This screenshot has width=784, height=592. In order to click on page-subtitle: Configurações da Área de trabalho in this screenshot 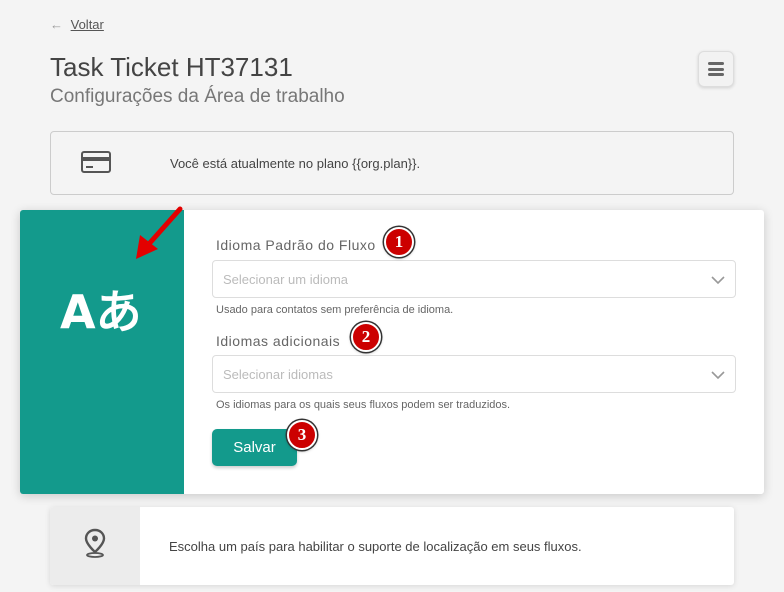, I will do `click(197, 96)`.